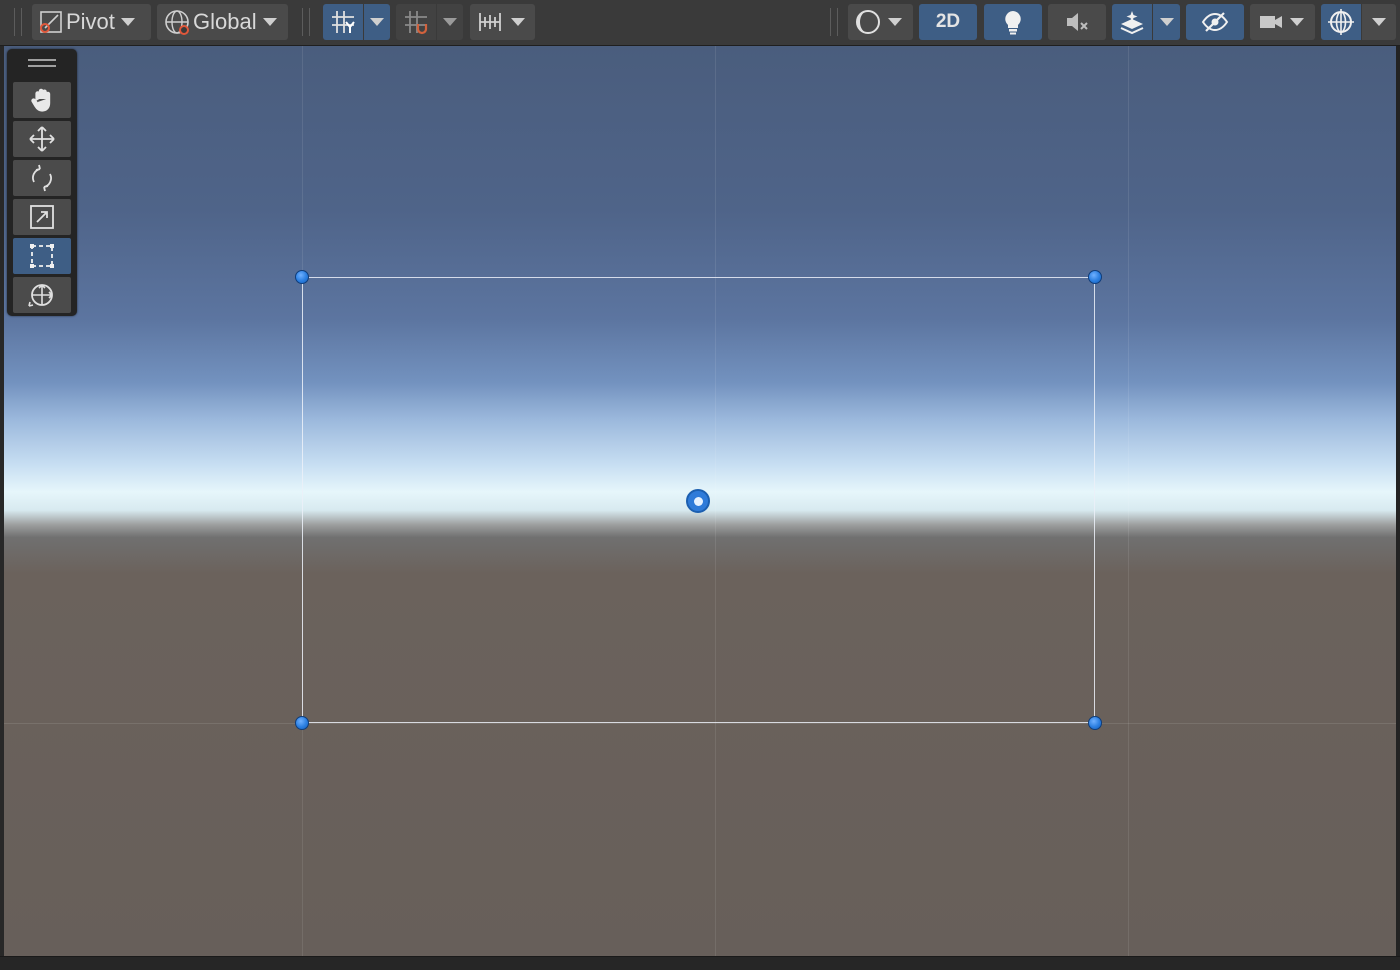 The height and width of the screenshot is (970, 1400). What do you see at coordinates (1398, 501) in the screenshot?
I see `scroll-edge` at bounding box center [1398, 501].